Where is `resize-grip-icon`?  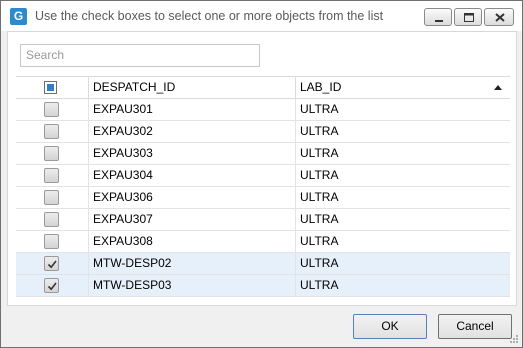
resize-grip-icon is located at coordinates (514, 339).